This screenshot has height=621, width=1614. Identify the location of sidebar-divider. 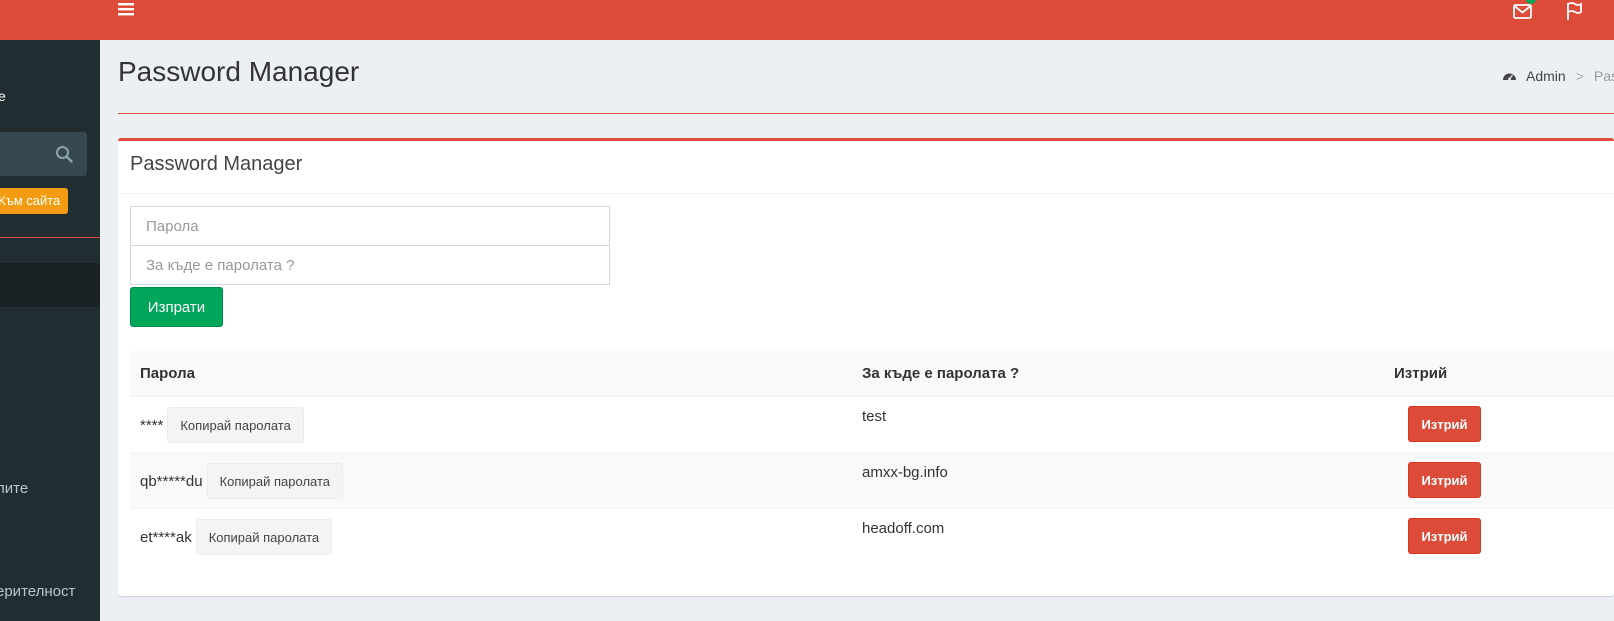
(50, 237).